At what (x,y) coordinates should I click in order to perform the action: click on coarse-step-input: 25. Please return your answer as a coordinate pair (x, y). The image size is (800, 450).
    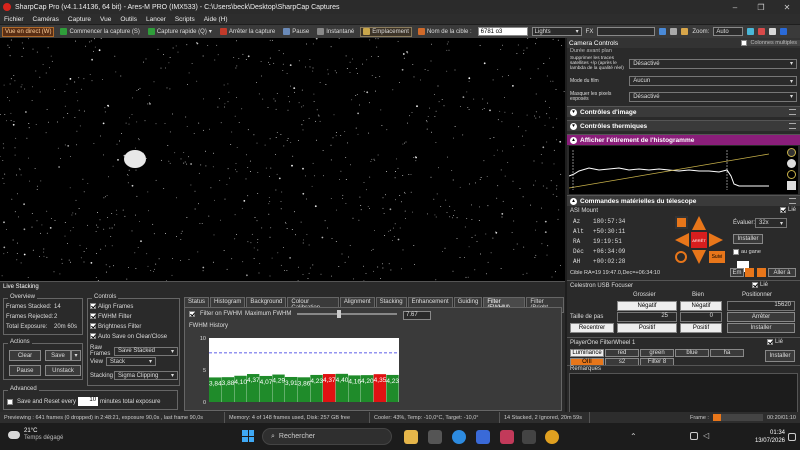
    Looking at the image, I should click on (647, 317).